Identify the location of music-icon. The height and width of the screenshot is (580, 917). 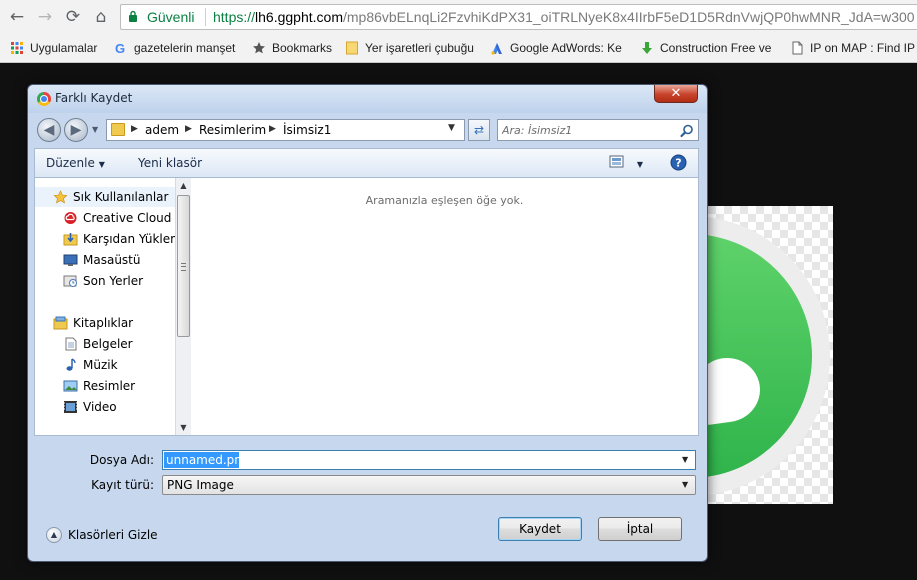
(71, 364).